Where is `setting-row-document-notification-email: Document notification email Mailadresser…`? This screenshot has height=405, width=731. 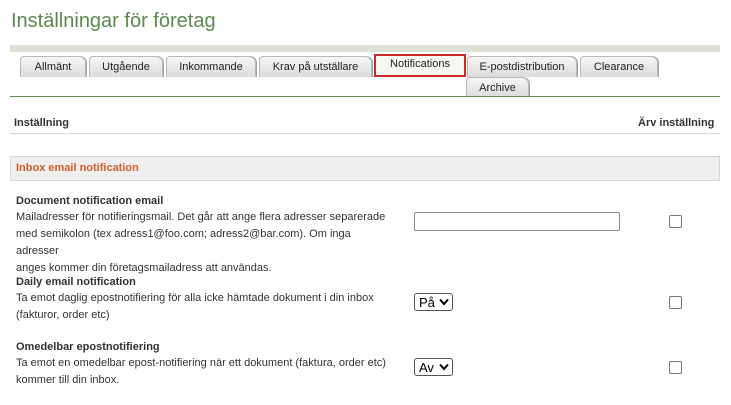
setting-row-document-notification-email: Document notification email Mailadresser… is located at coordinates (206, 235).